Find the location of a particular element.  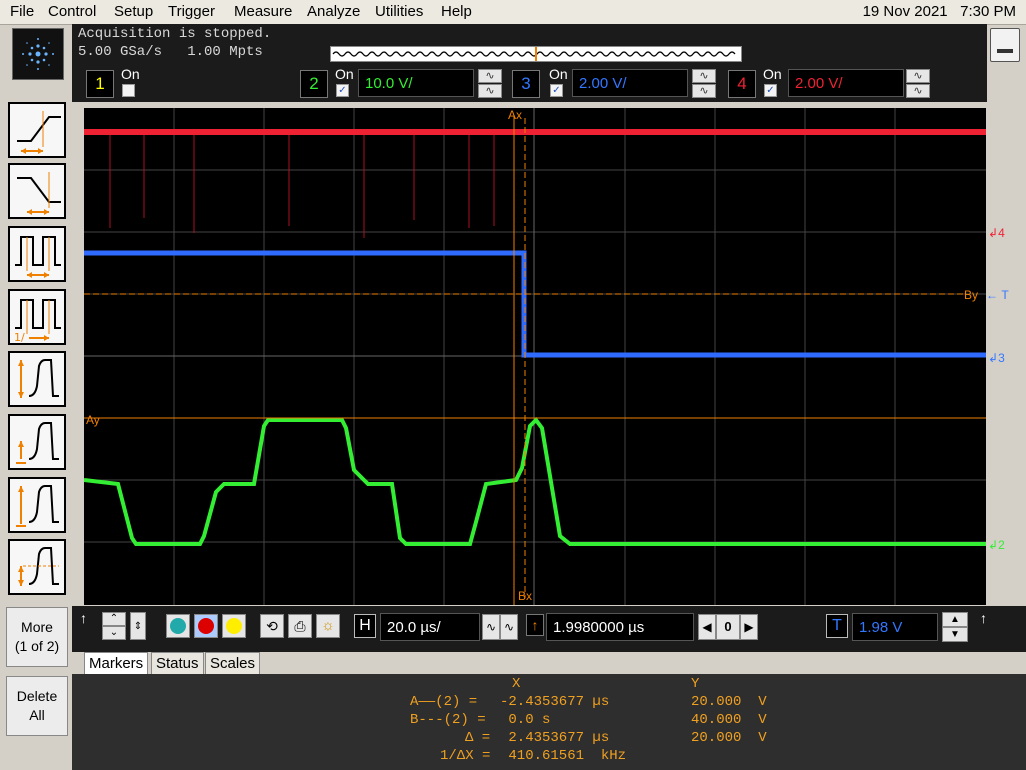

agilent-logo-icon is located at coordinates (38, 54).